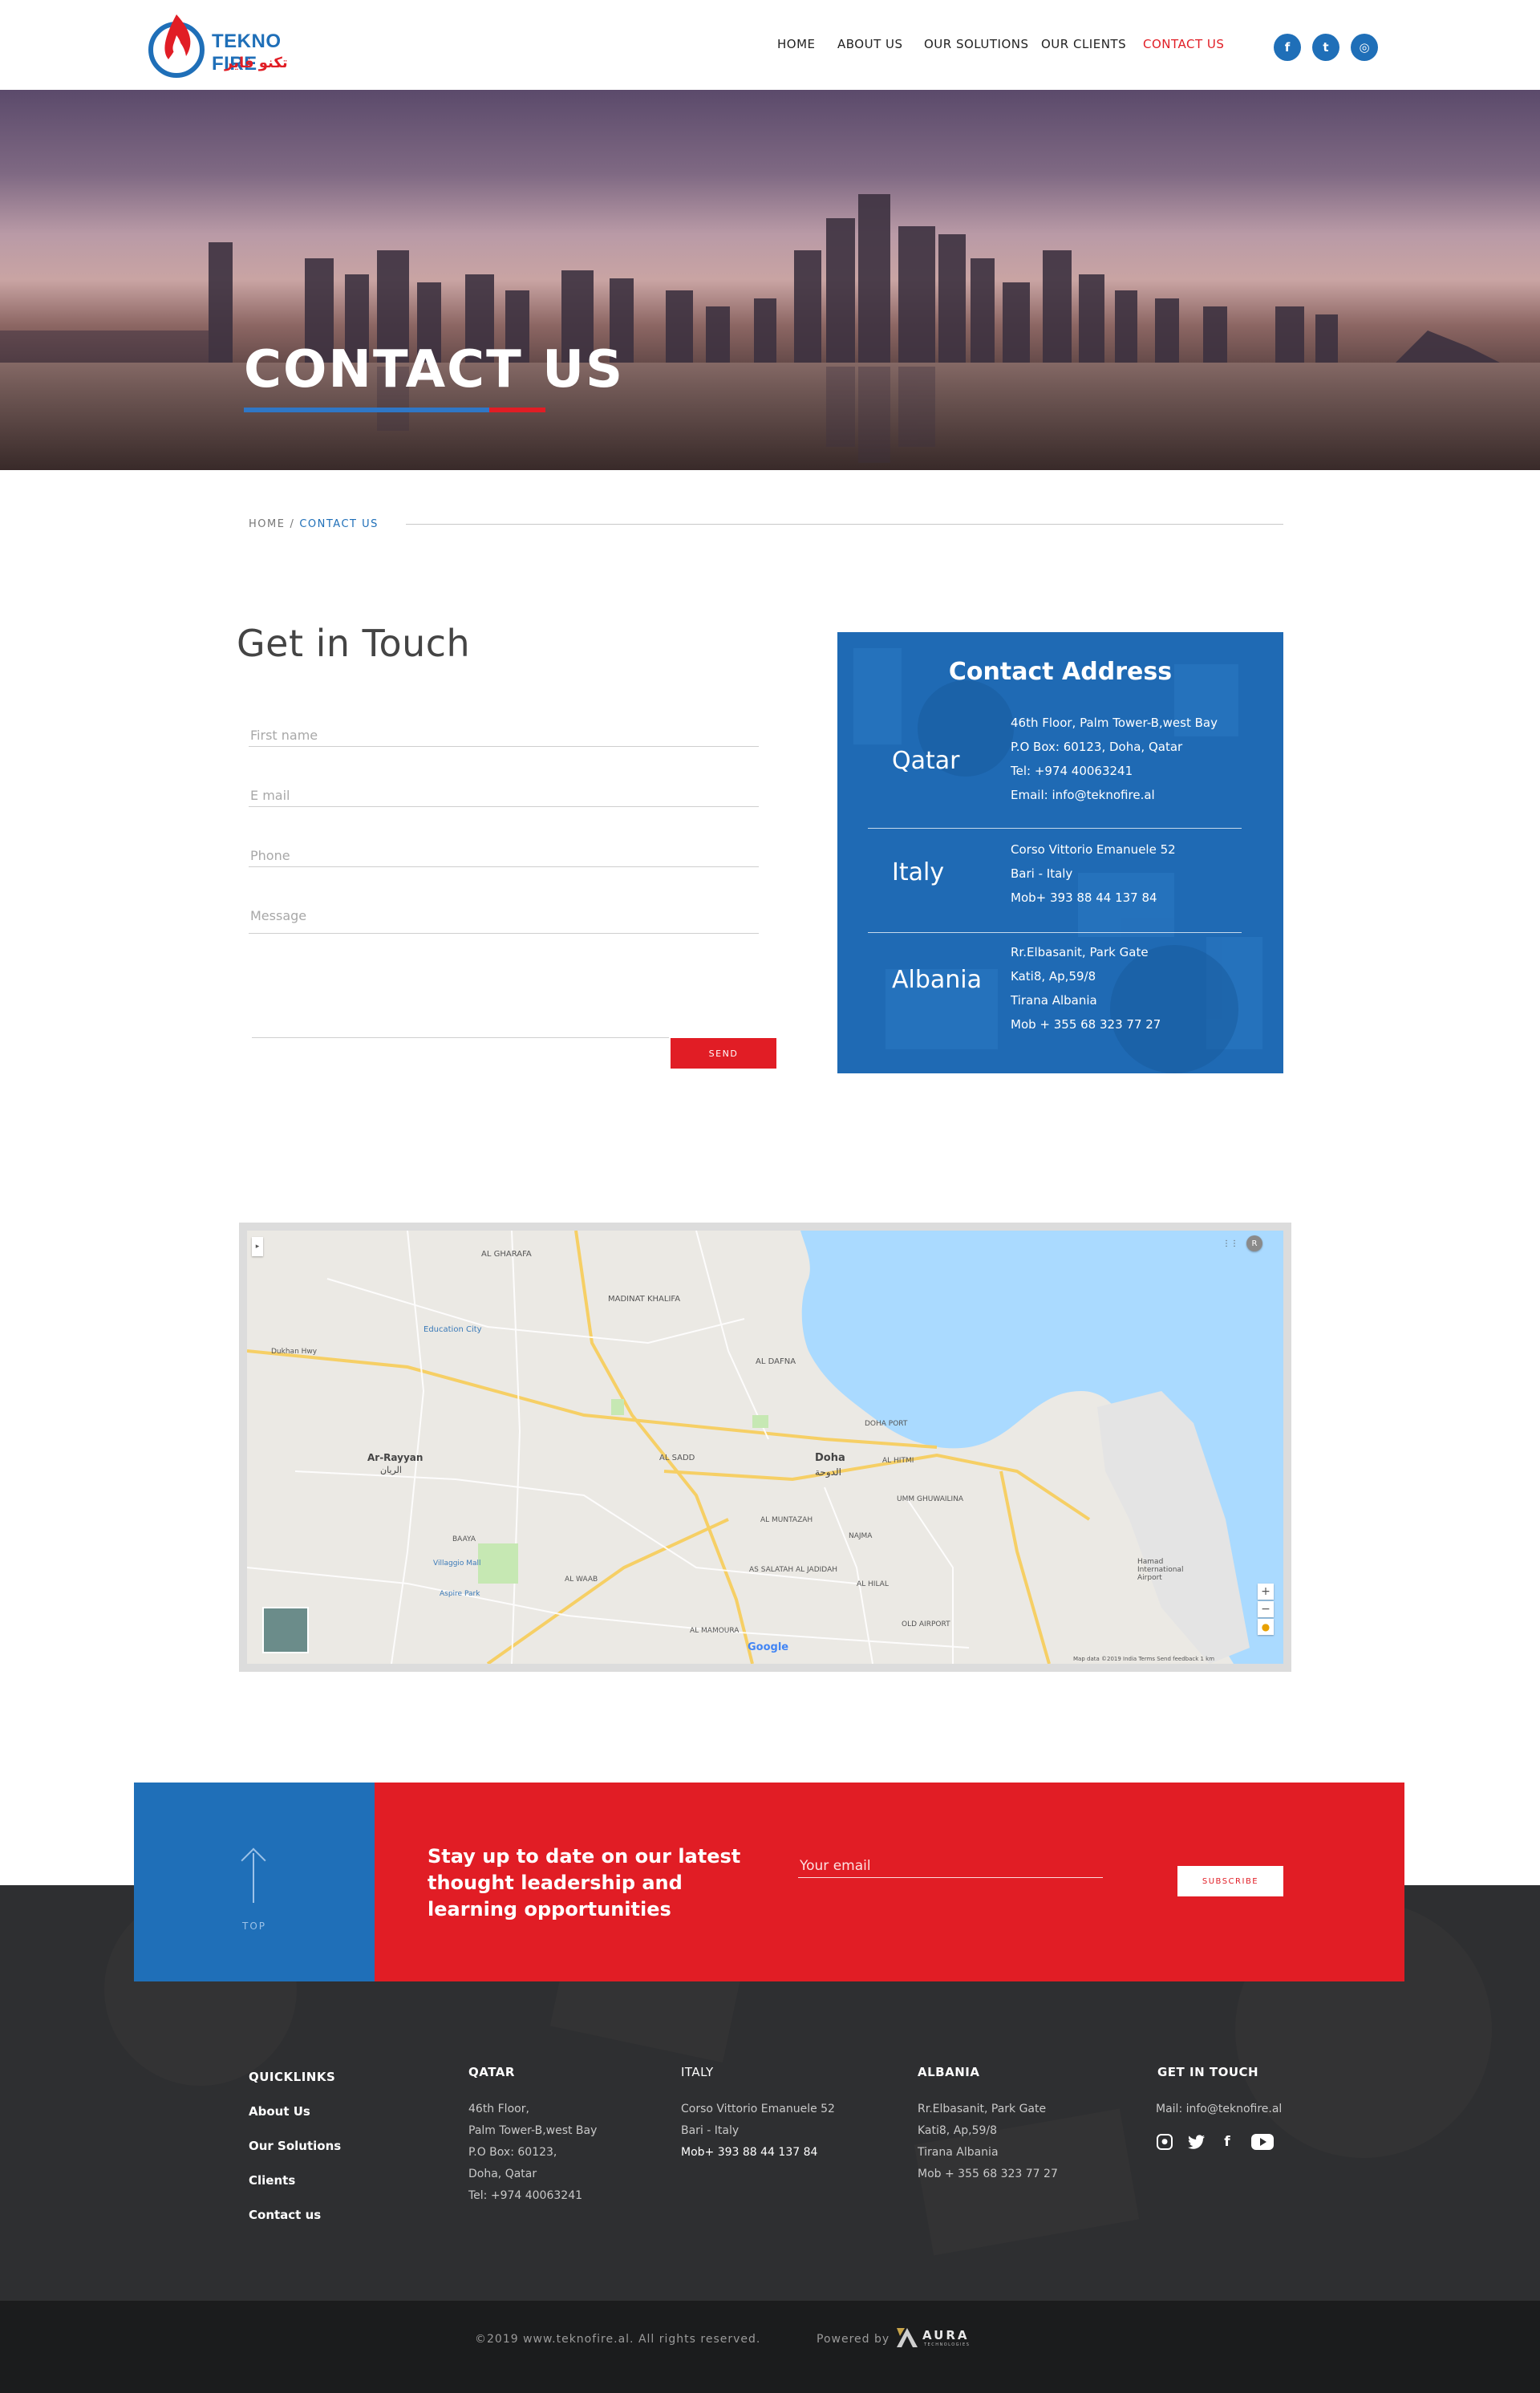  What do you see at coordinates (723, 1053) in the screenshot?
I see `send-button: SEND` at bounding box center [723, 1053].